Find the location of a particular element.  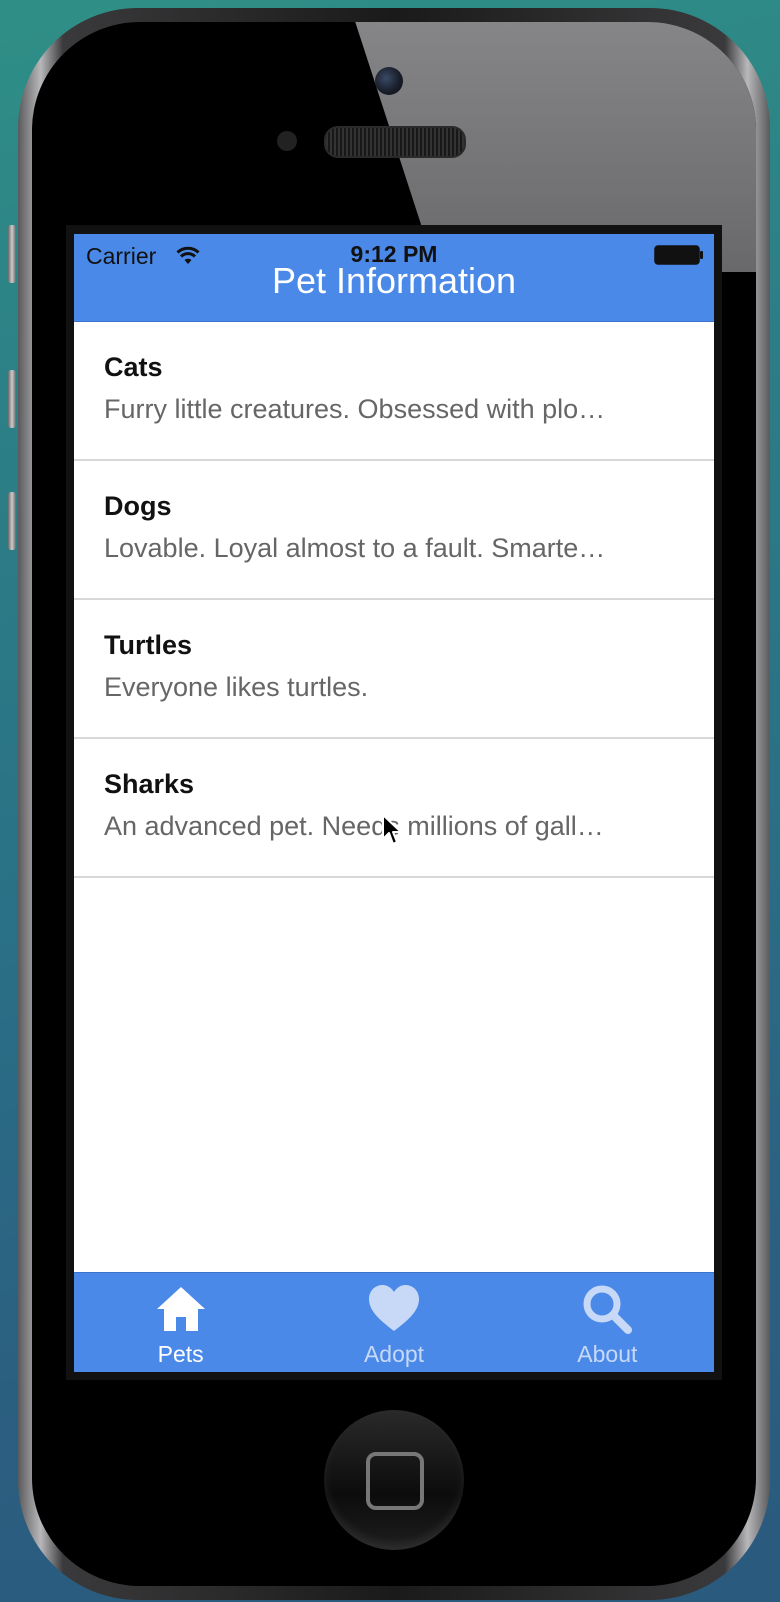

pet-name: Turtles is located at coordinates (148, 645).